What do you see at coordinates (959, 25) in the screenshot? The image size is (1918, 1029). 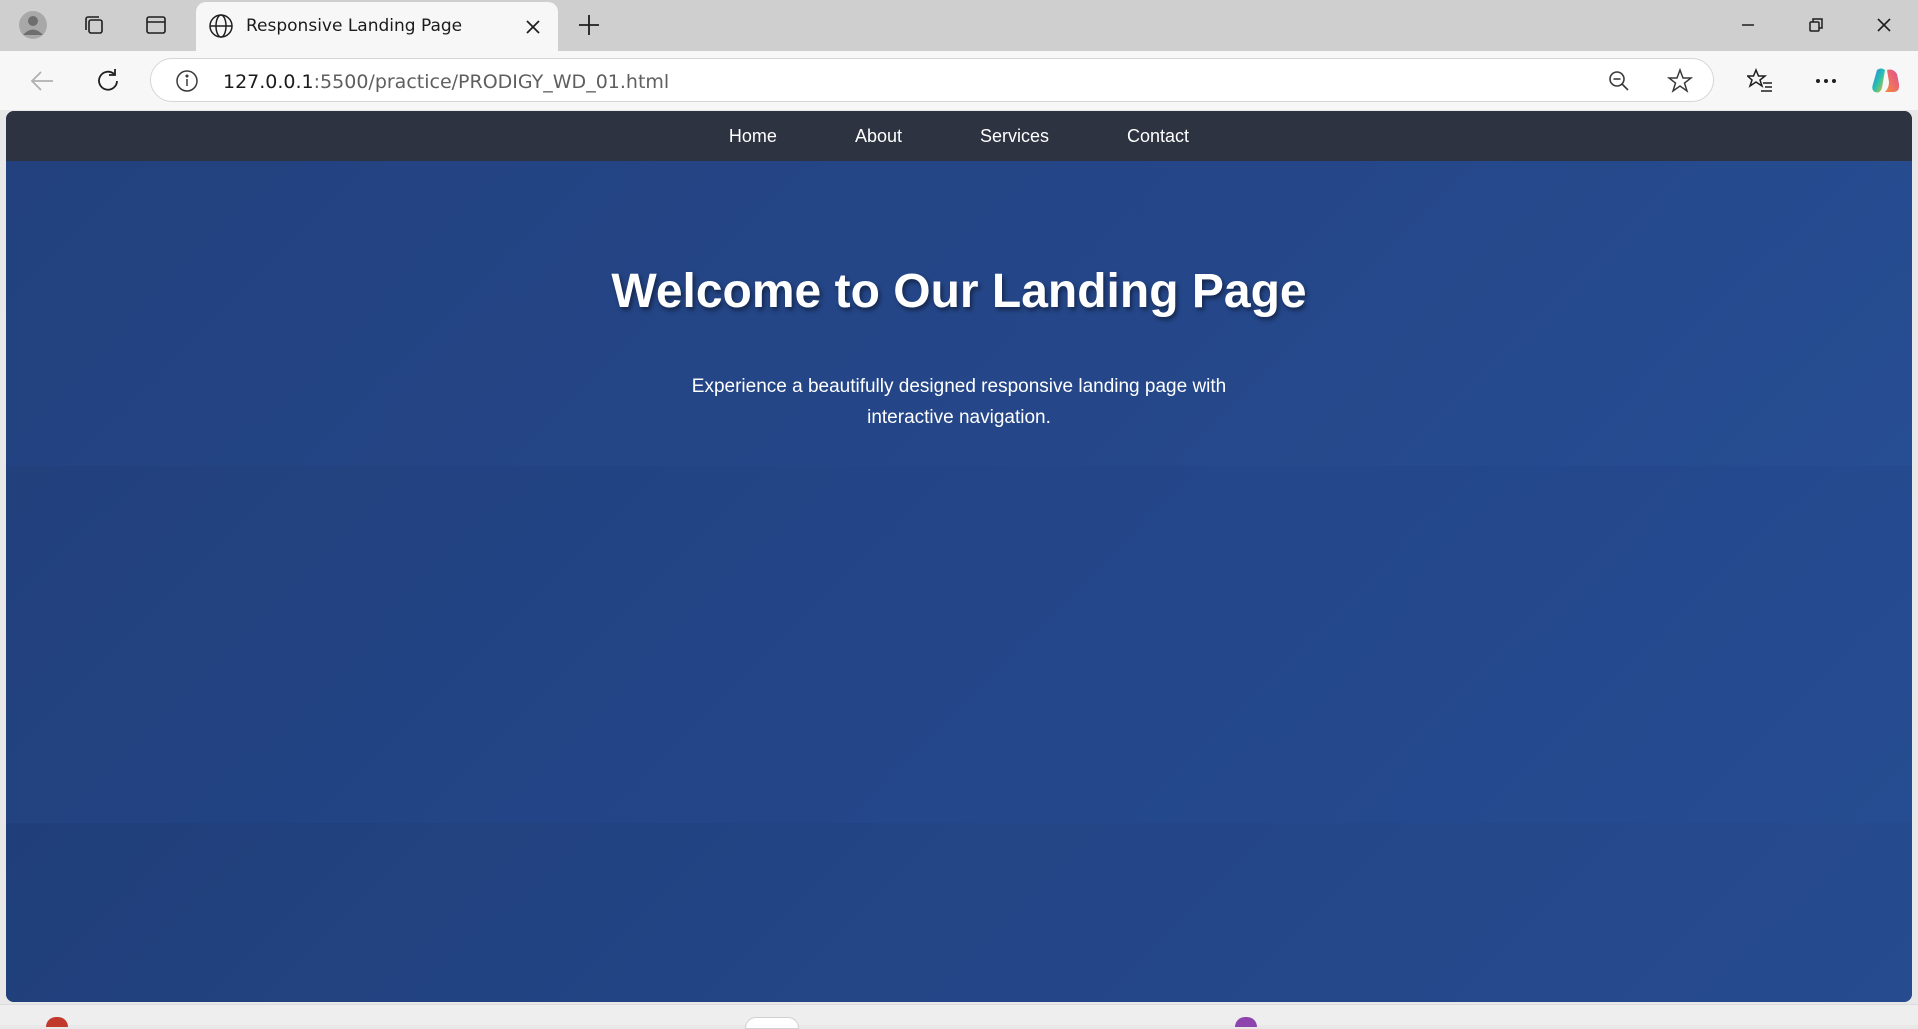 I see `tab-strip: Responsive Landing Page` at bounding box center [959, 25].